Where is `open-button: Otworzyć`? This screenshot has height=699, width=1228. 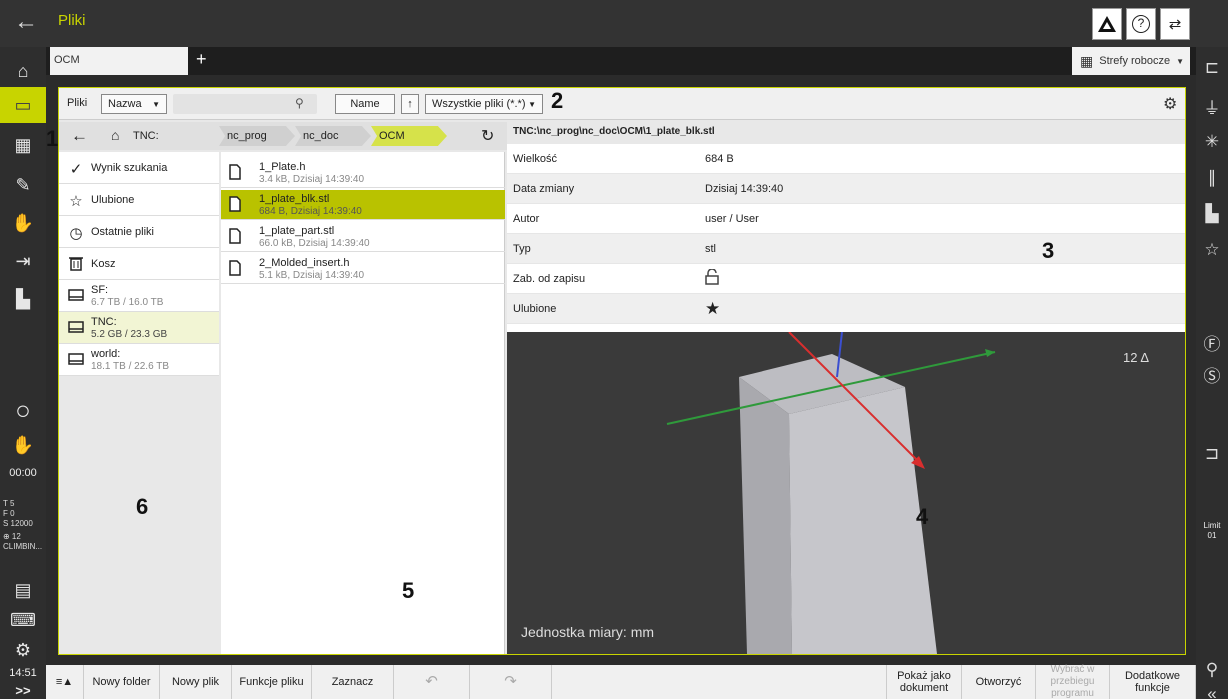 open-button: Otworzyć is located at coordinates (999, 682).